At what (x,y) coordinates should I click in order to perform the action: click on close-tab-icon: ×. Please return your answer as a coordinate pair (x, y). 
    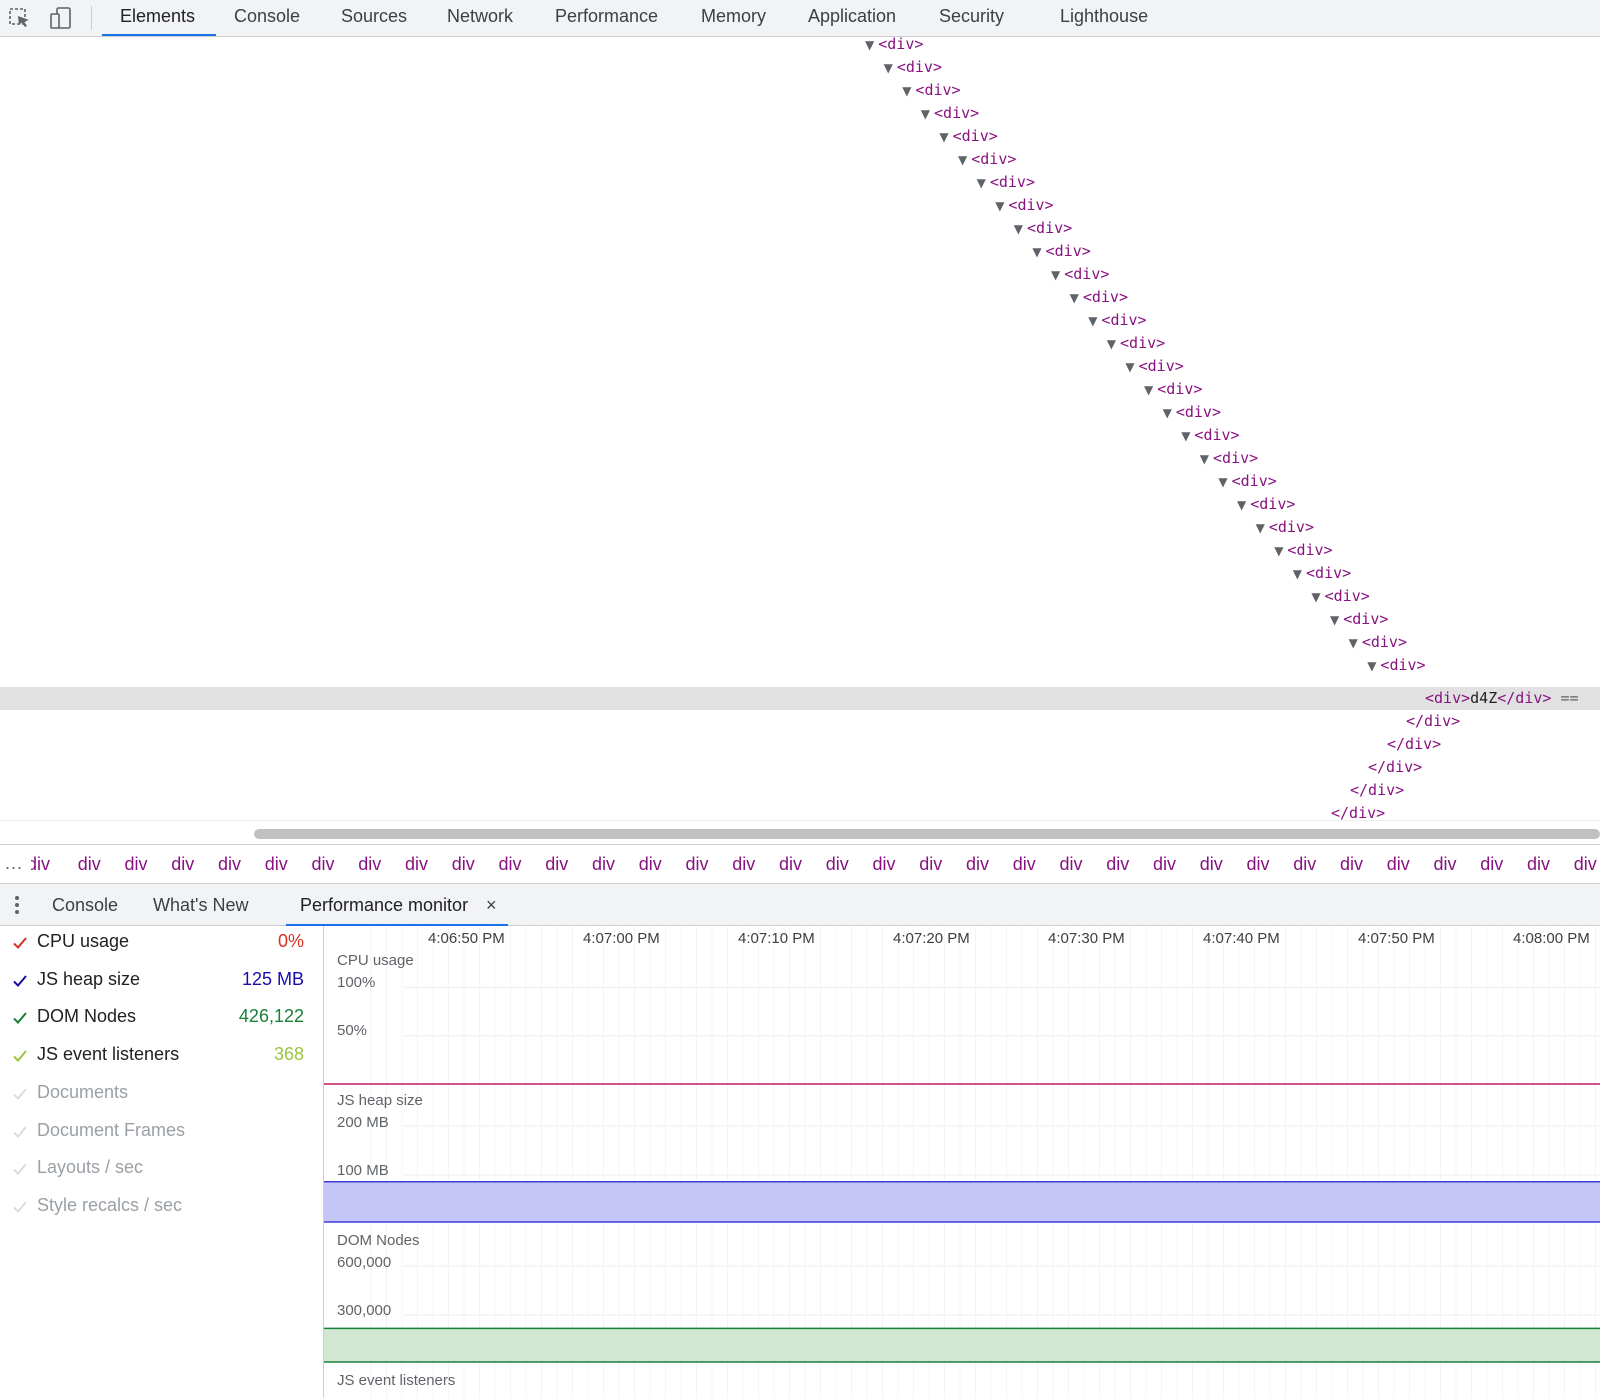
    Looking at the image, I should click on (491, 905).